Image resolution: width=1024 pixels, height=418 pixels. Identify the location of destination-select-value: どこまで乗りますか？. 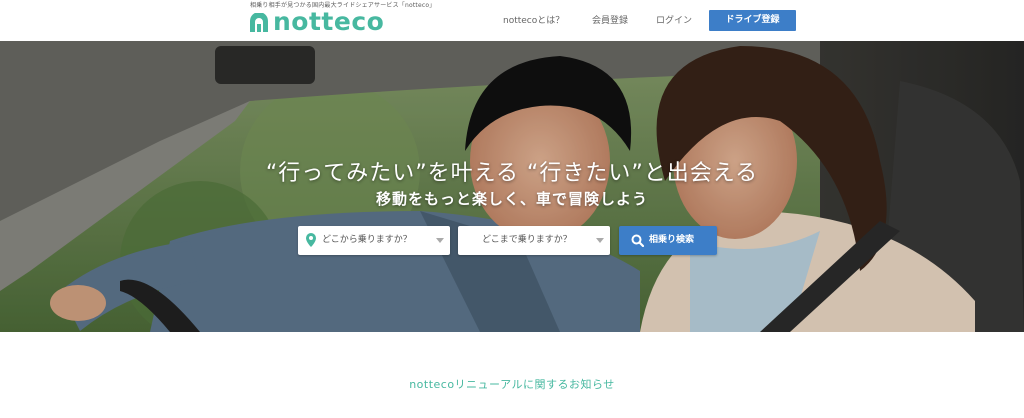
(527, 240).